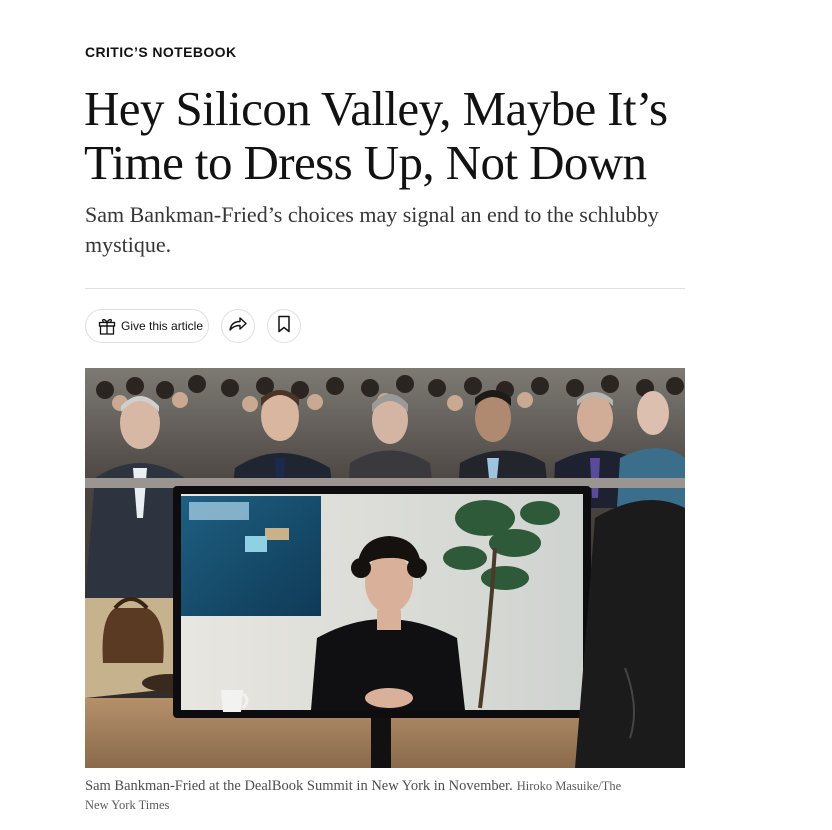 Image resolution: width=832 pixels, height=830 pixels. I want to click on share-icon, so click(238, 326).